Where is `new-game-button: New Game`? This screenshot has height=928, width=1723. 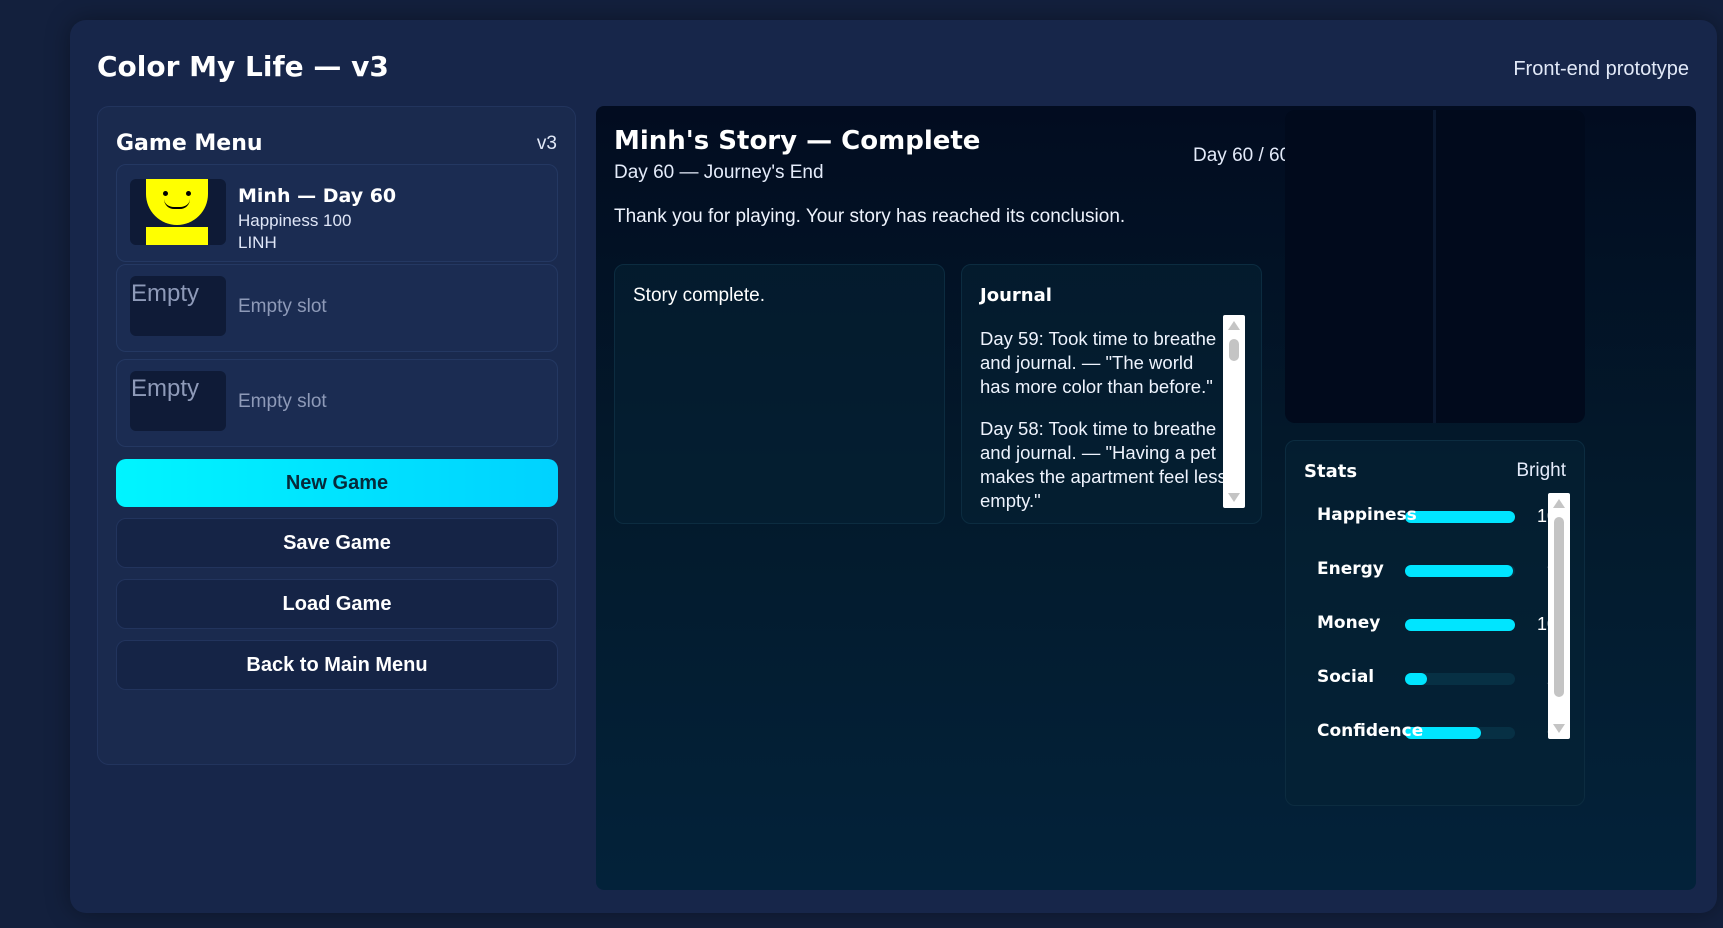
new-game-button: New Game is located at coordinates (337, 483).